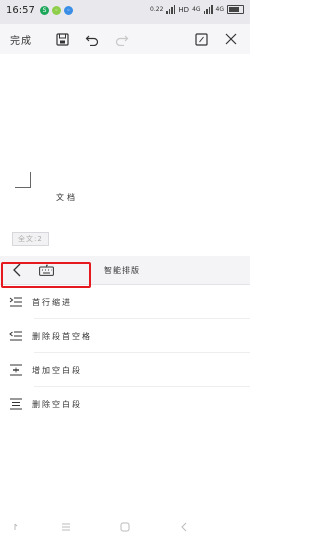  Describe the element at coordinates (184, 527) in the screenshot. I see `nav-back-icon` at that location.